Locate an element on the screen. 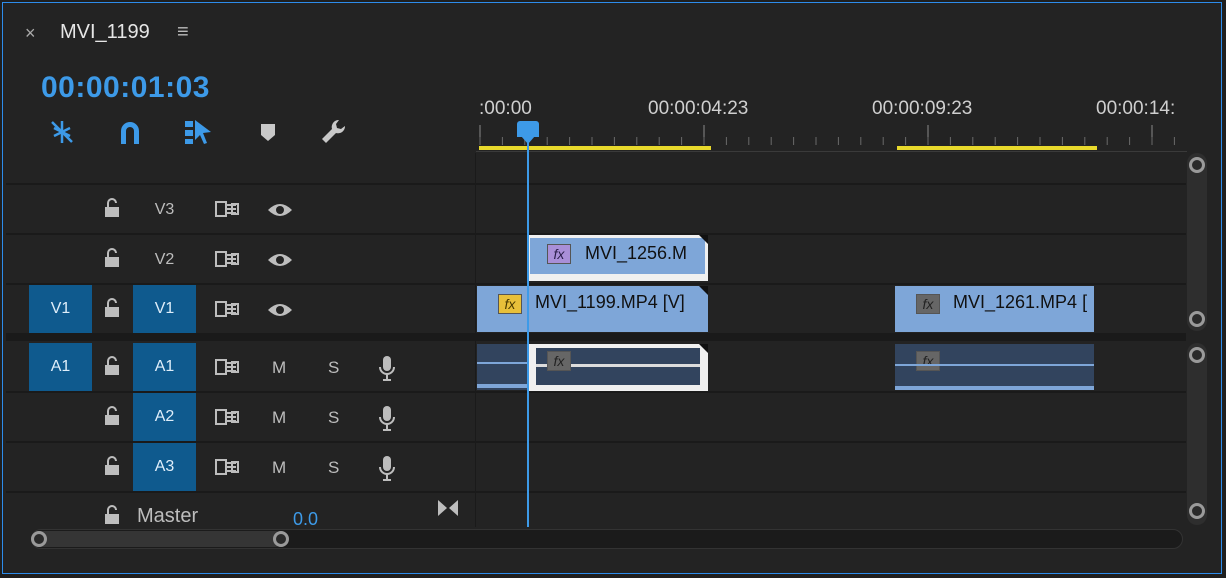 This screenshot has width=1226, height=578. add-marker-icon is located at coordinates (268, 132).